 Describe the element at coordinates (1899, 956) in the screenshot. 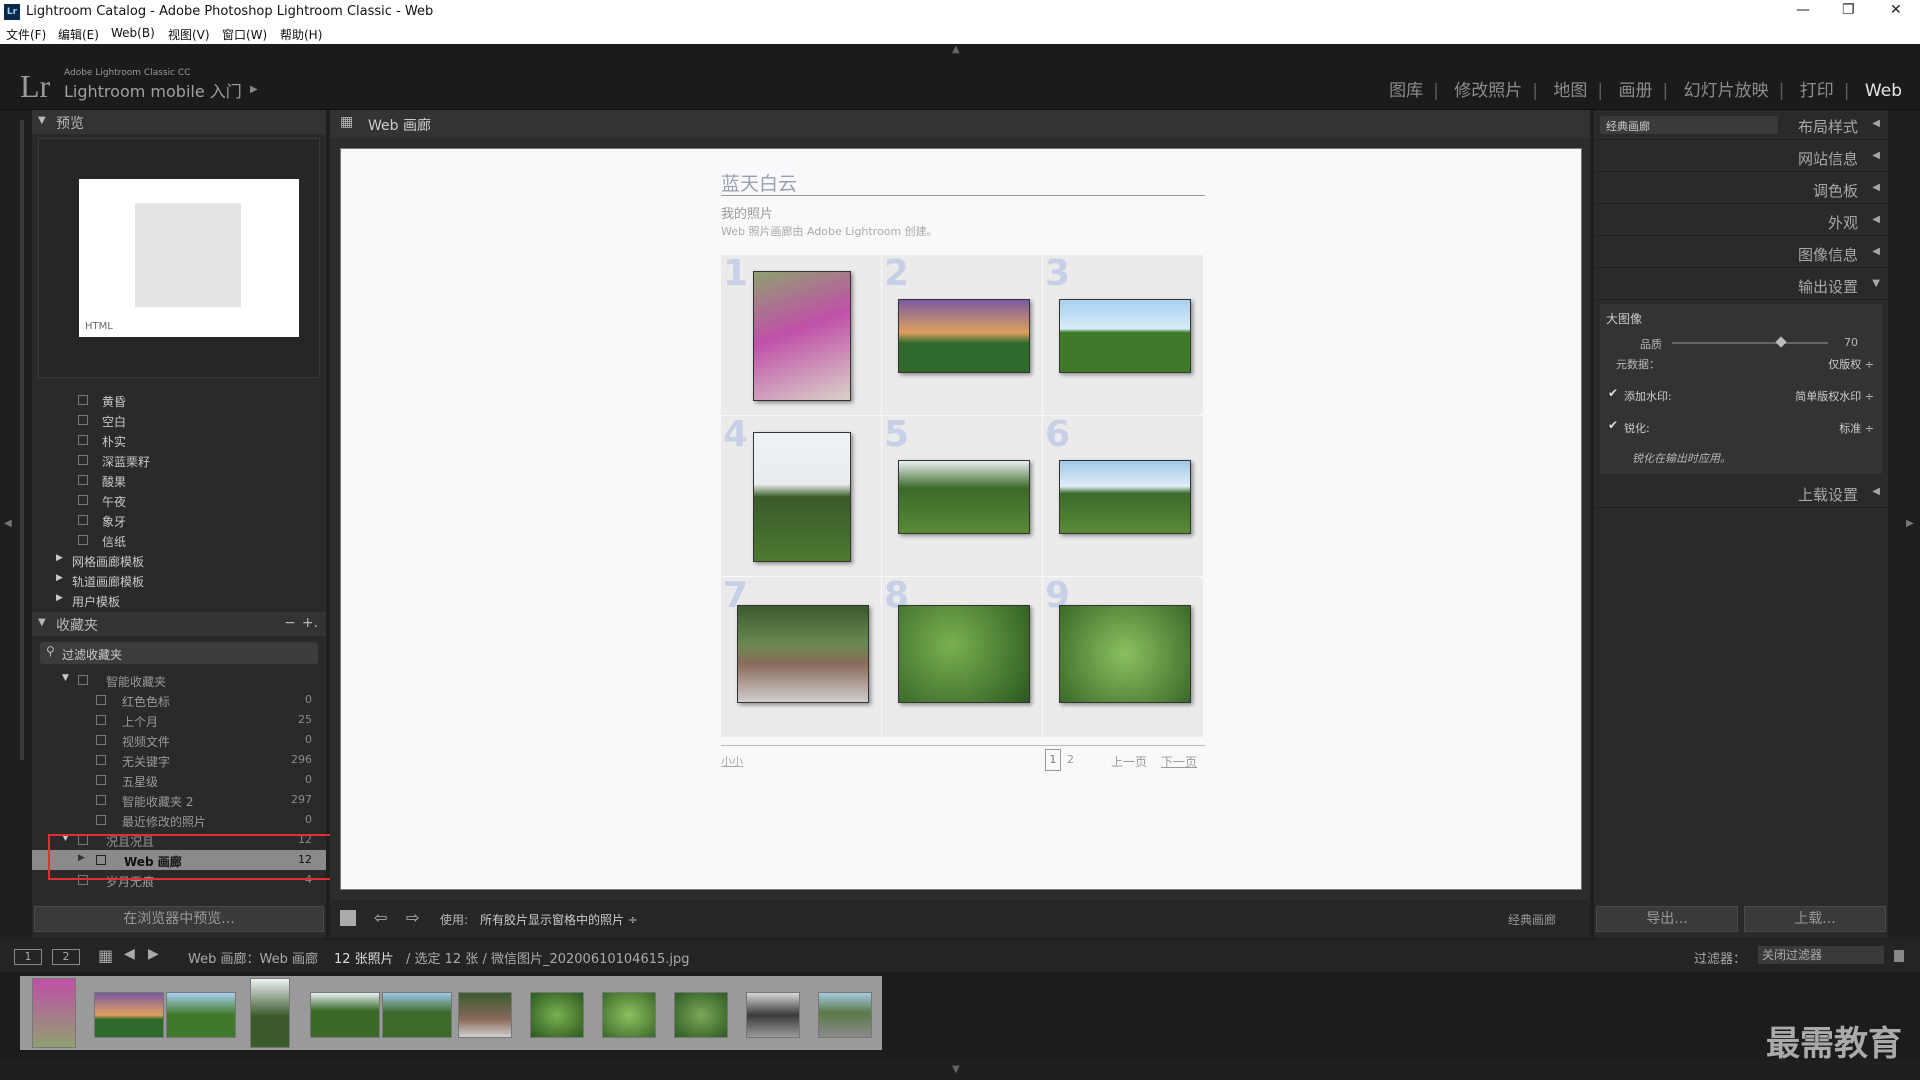

I see `filter-lock-icon` at that location.